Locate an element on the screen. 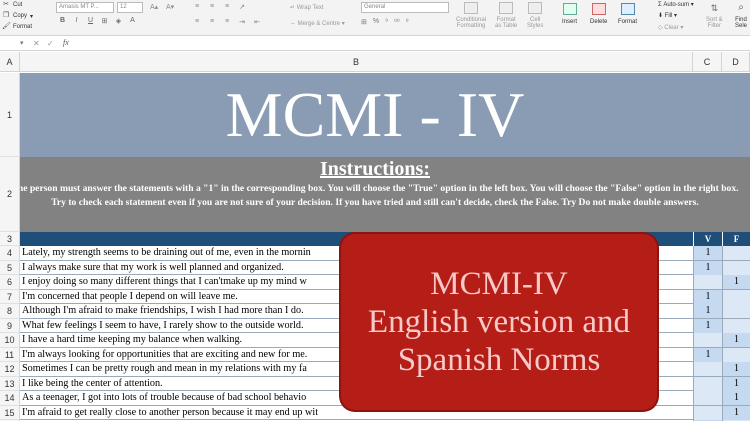  sort-filter-button: ⇅ Sort & Filter is located at coordinates (714, 15).